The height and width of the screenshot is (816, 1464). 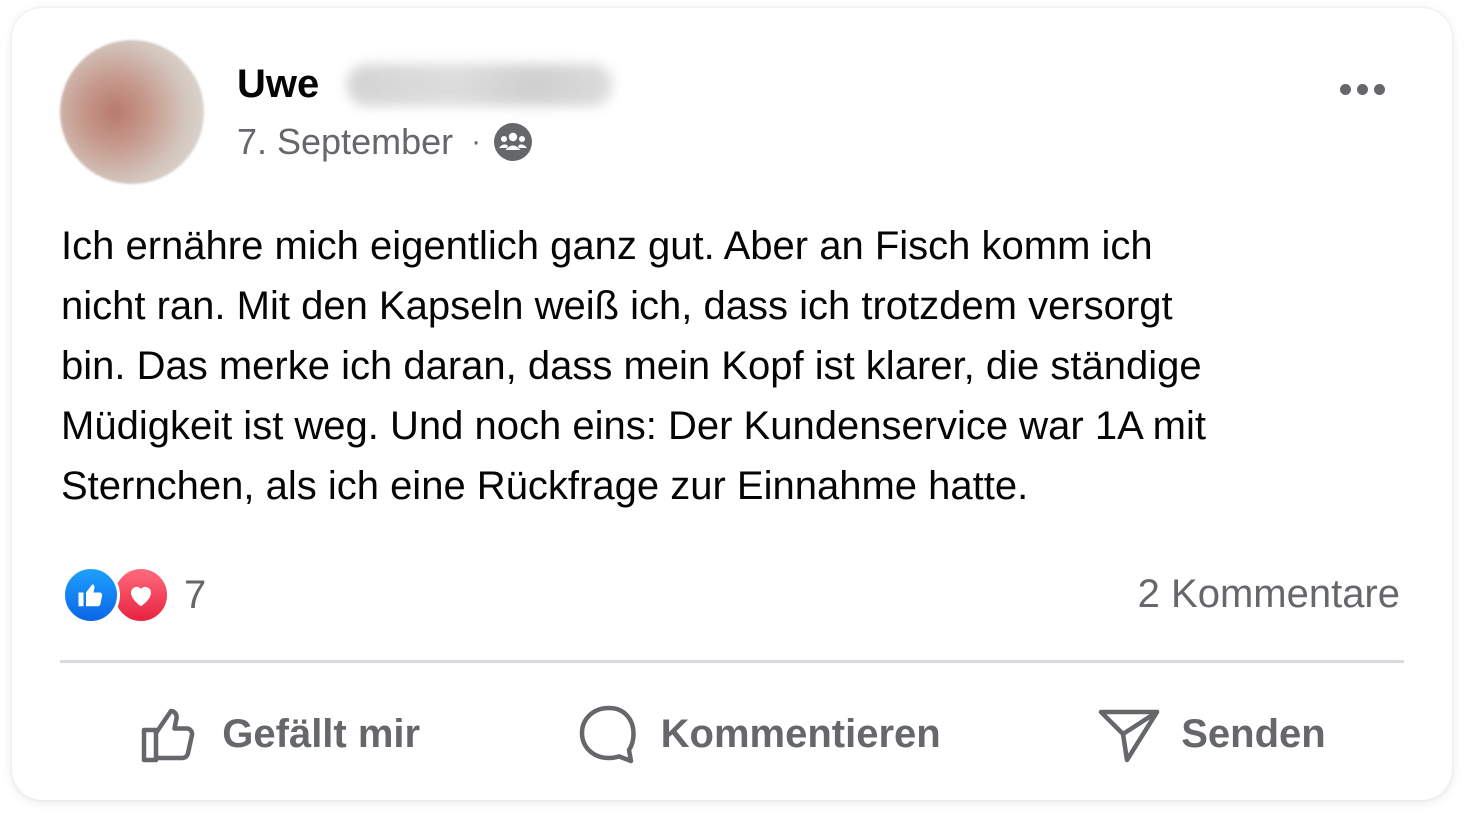 What do you see at coordinates (1129, 736) in the screenshot?
I see `send-icon` at bounding box center [1129, 736].